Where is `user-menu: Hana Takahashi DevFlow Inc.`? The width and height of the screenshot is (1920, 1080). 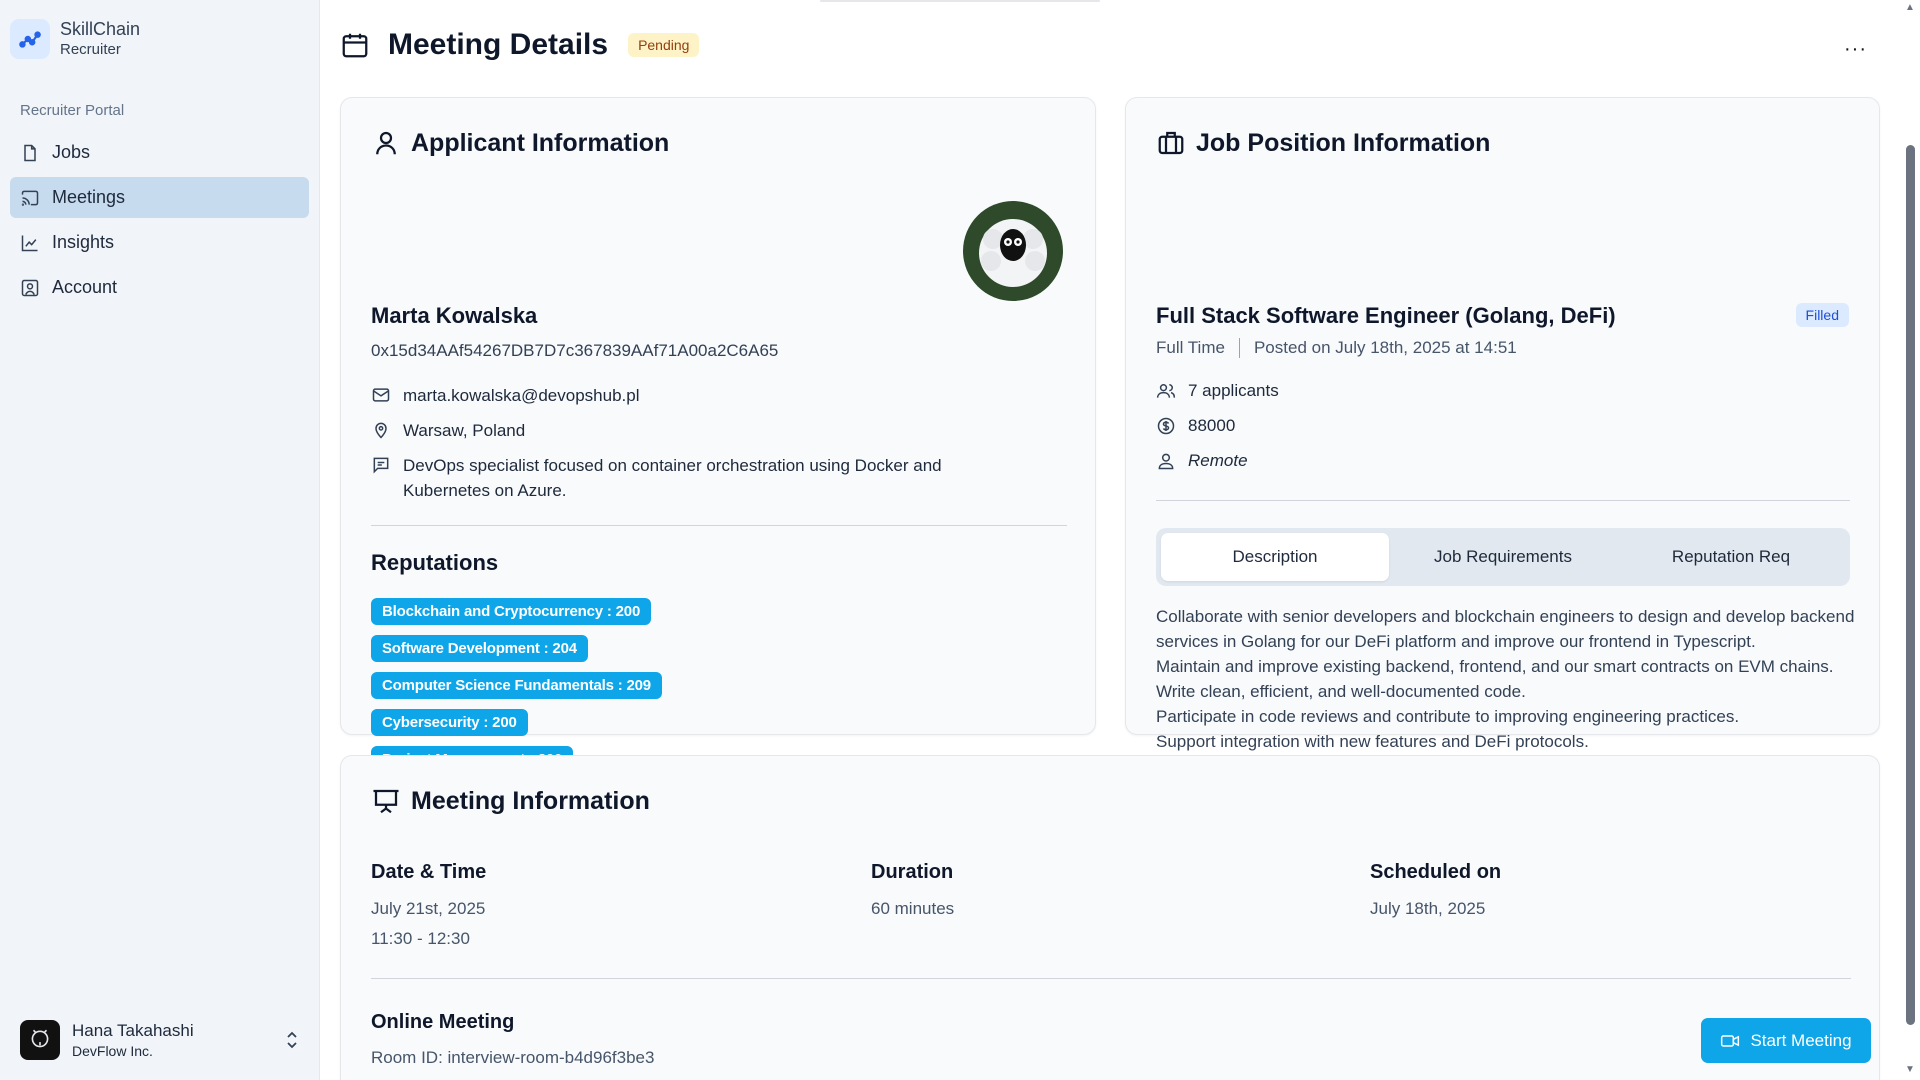 user-menu: Hana Takahashi DevFlow Inc. is located at coordinates (160, 1040).